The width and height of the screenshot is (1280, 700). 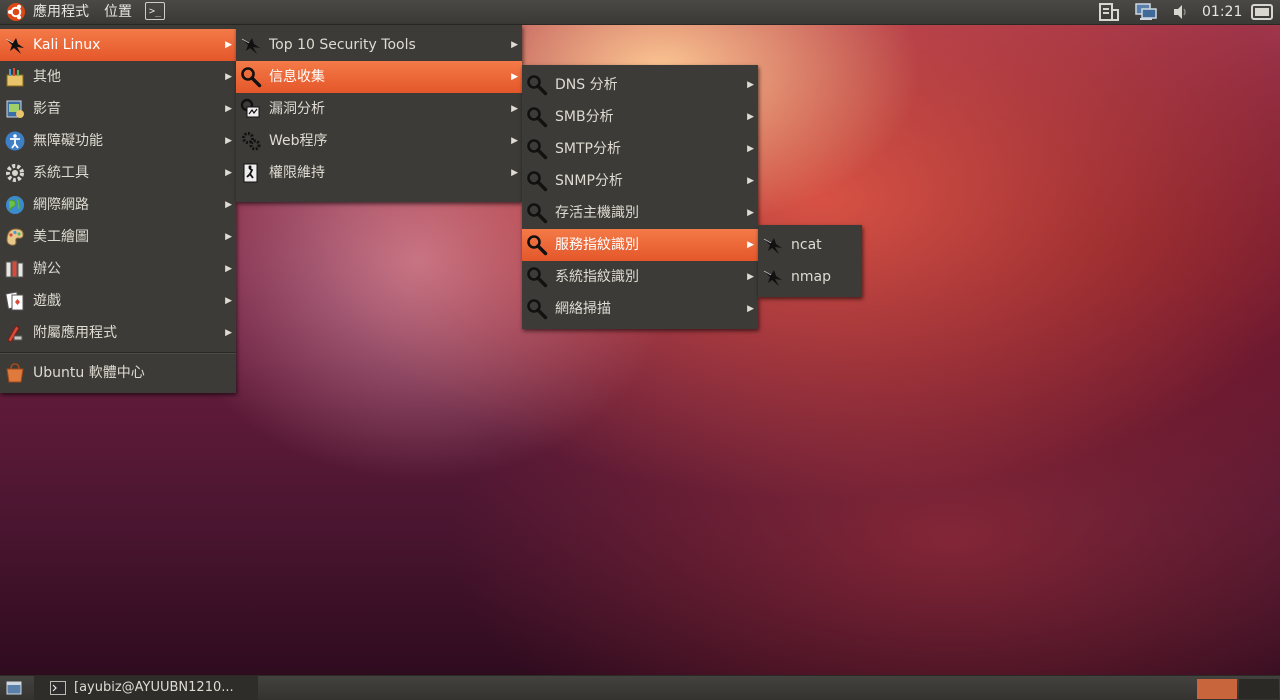 What do you see at coordinates (118, 237) in the screenshot?
I see `app-category-item: 美工繪圖 ▶` at bounding box center [118, 237].